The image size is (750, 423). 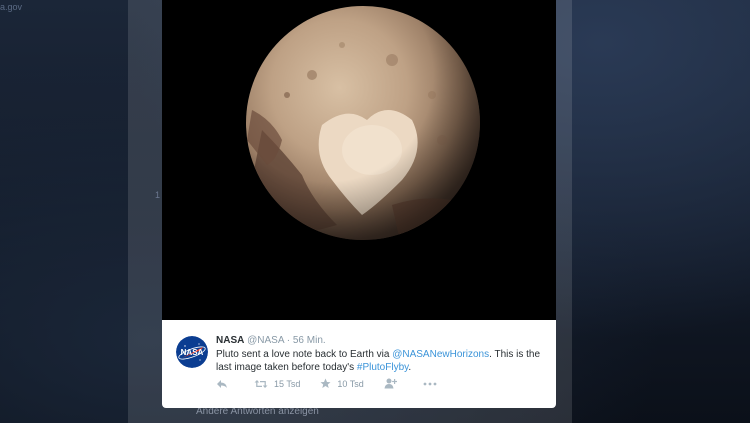 What do you see at coordinates (410, 367) in the screenshot?
I see `tweet-text-part: .` at bounding box center [410, 367].